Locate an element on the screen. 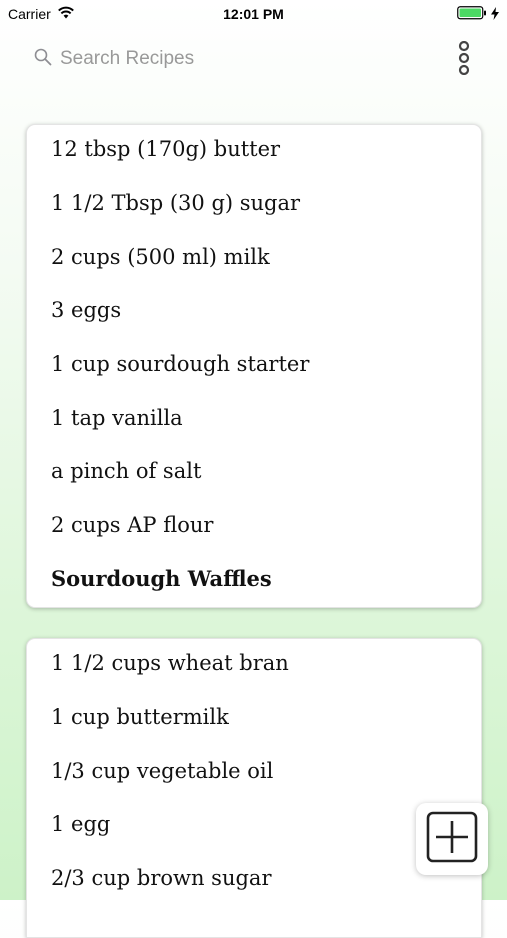 The height and width of the screenshot is (938, 507). search-bar is located at coordinates (224, 59).